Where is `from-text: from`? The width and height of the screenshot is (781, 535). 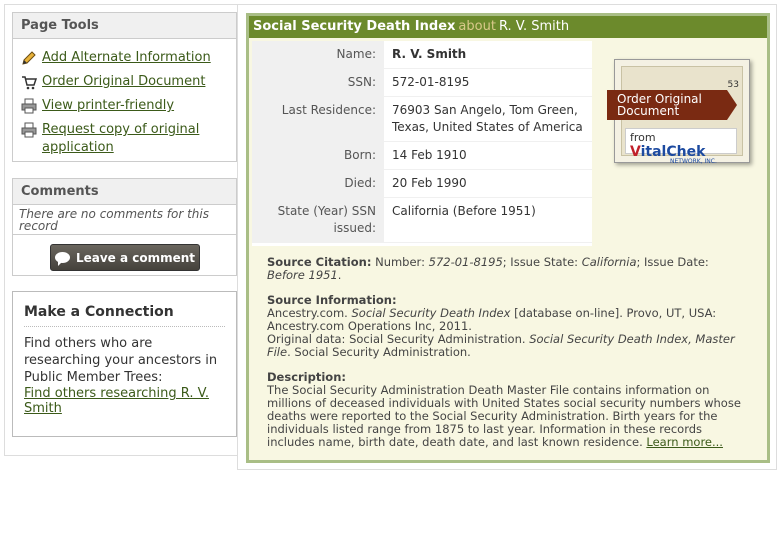 from-text: from is located at coordinates (643, 137).